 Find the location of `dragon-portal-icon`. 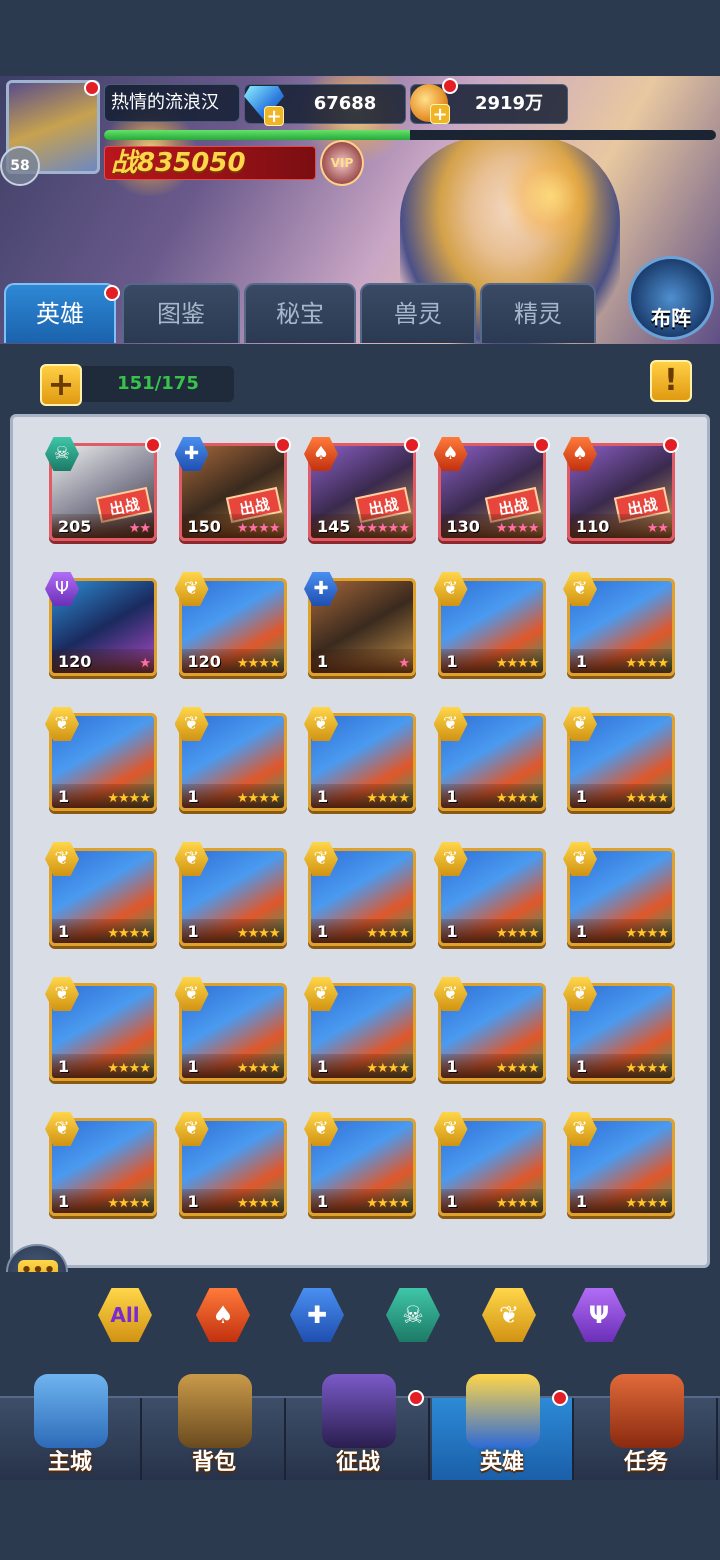

dragon-portal-icon is located at coordinates (359, 1411).